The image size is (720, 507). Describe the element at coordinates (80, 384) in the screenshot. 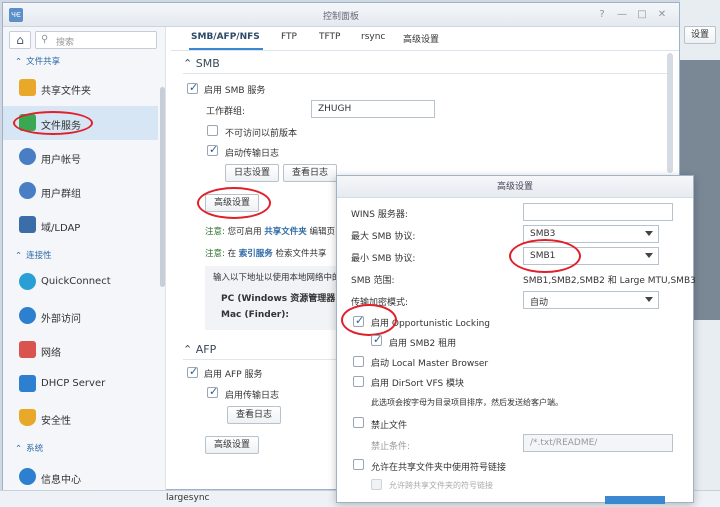

I see `sidebar-item-dhcp: DHCP Server` at that location.